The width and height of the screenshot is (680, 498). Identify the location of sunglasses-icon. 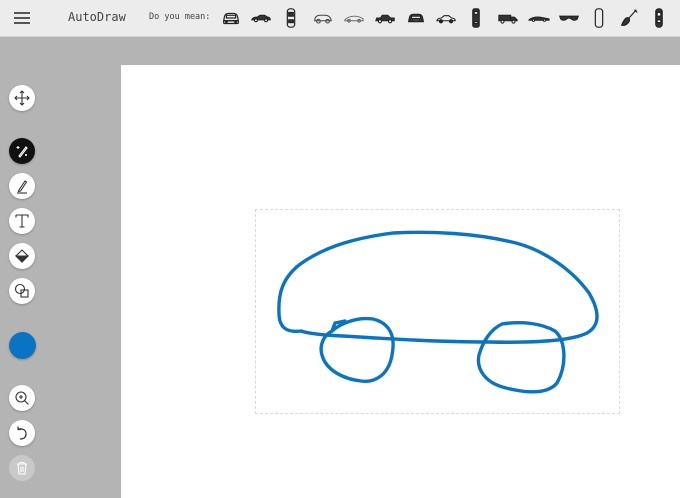
(569, 18).